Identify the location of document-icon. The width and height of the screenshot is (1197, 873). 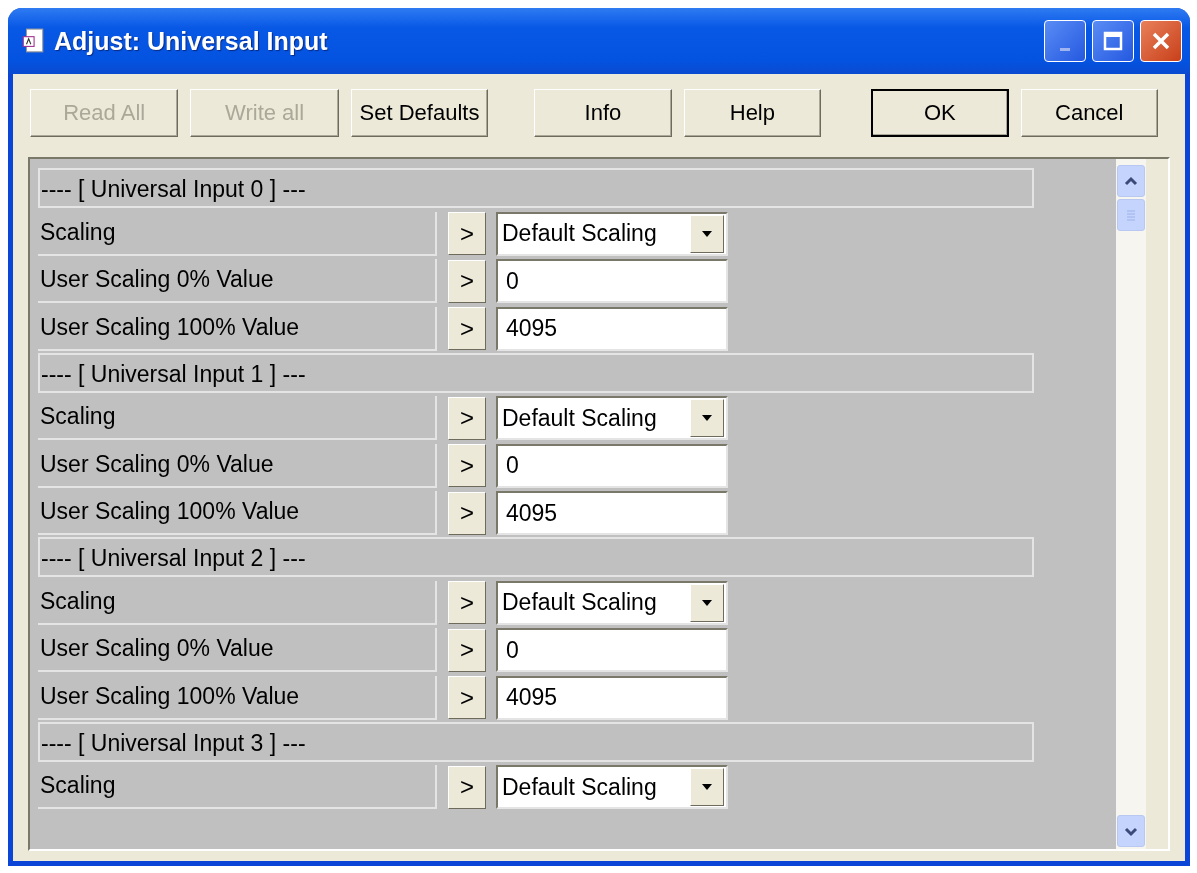
(33, 41).